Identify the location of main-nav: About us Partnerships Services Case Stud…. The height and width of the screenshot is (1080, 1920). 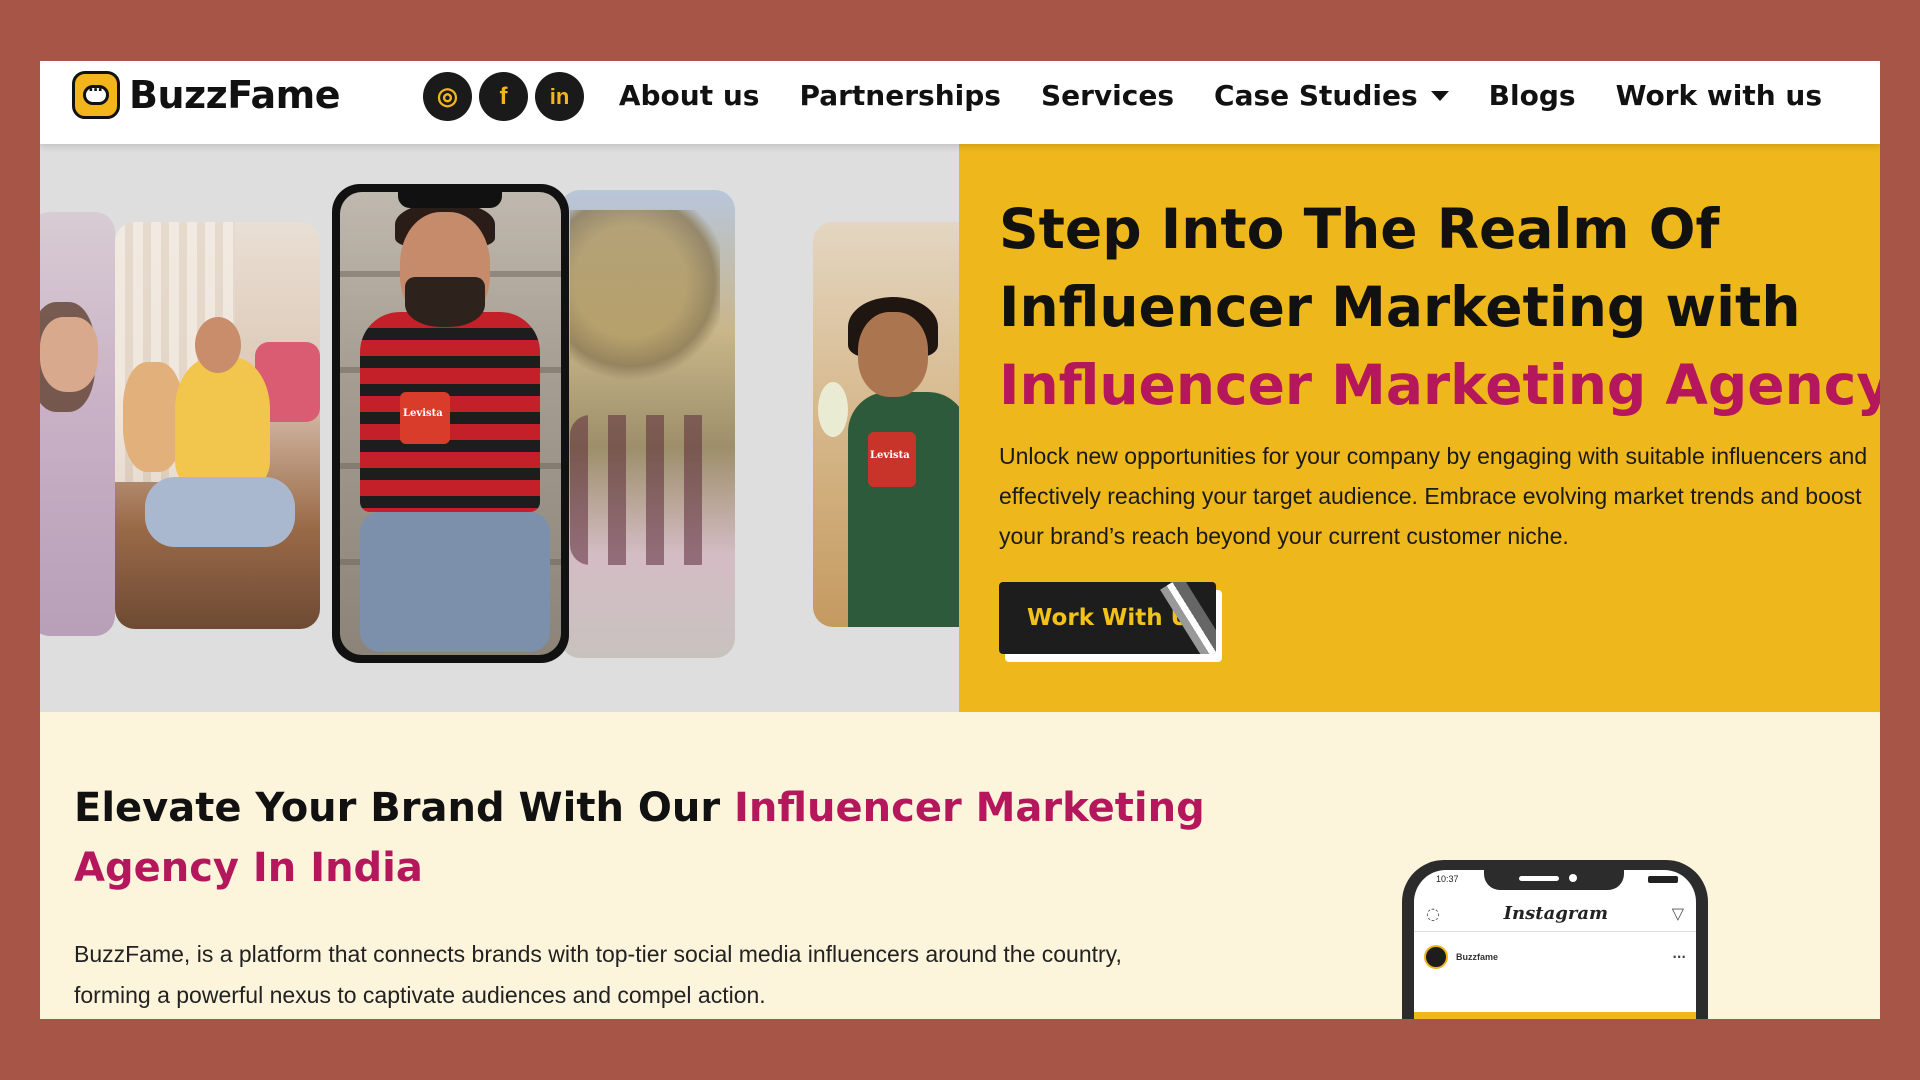
(1220, 95).